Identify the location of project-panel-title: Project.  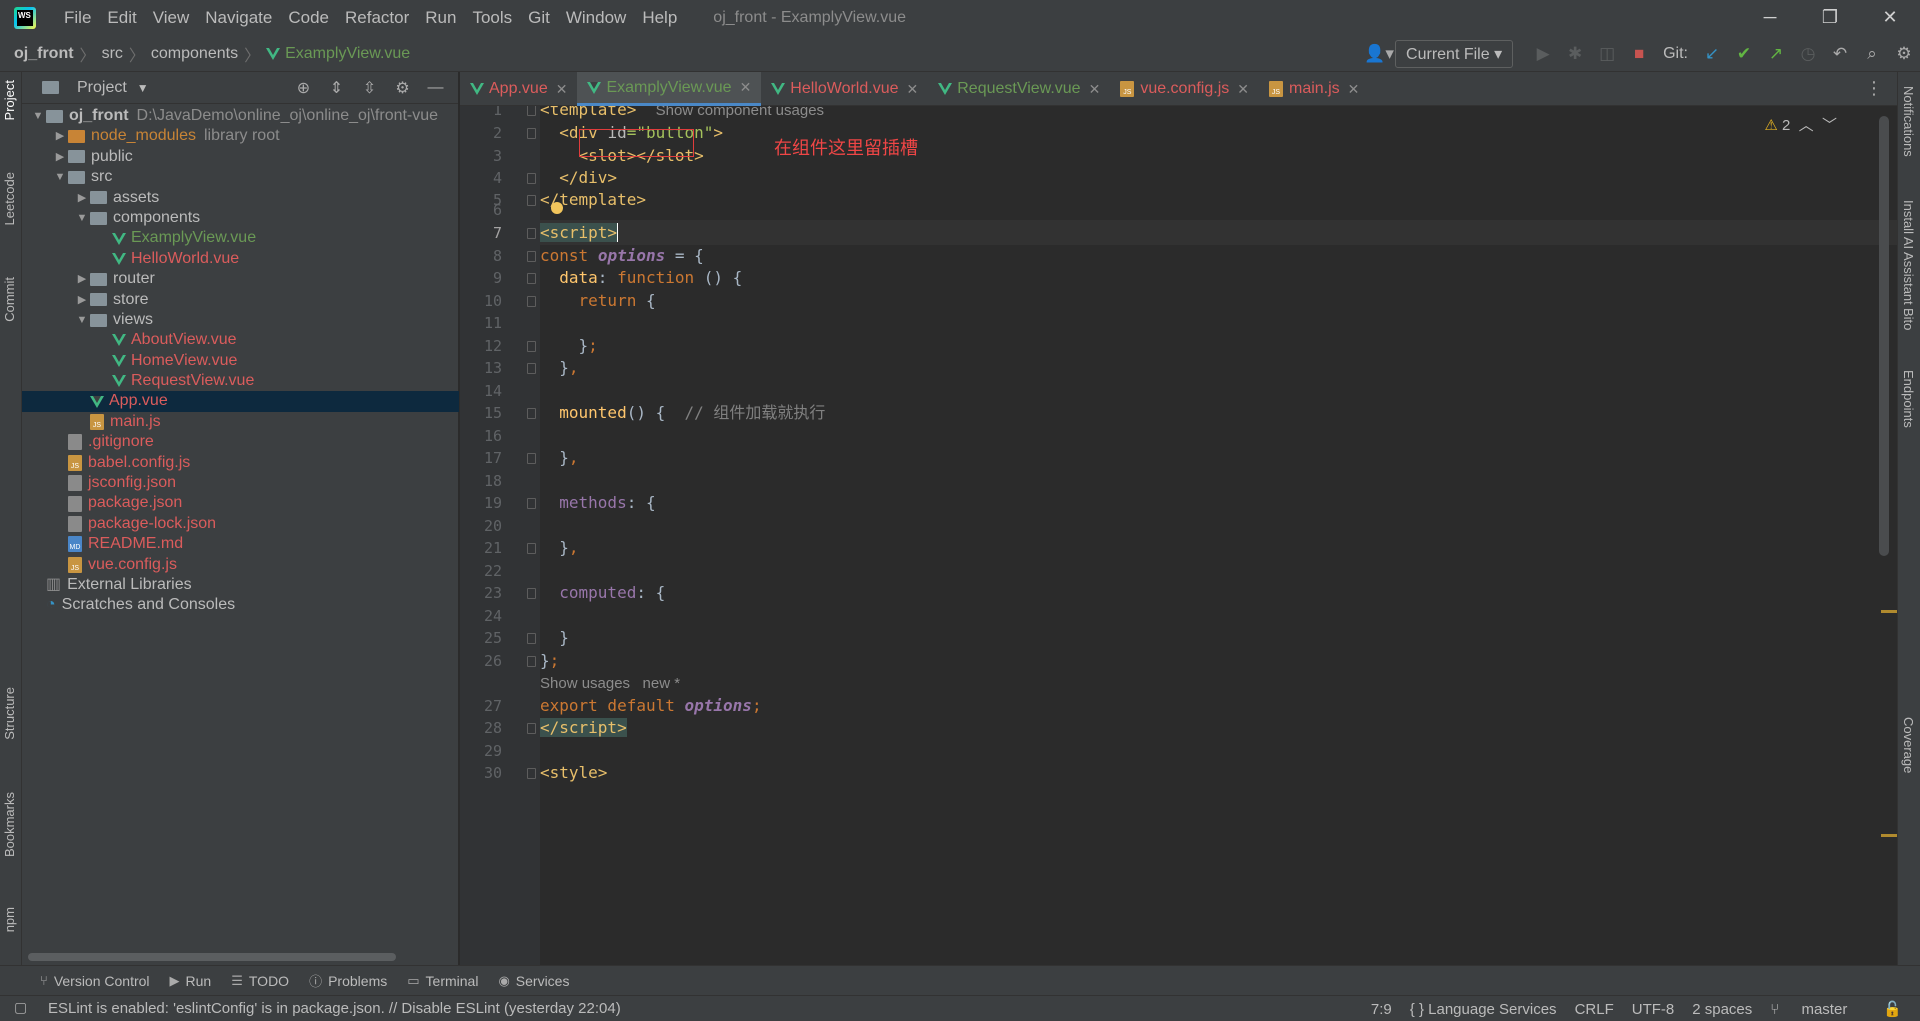
(102, 88).